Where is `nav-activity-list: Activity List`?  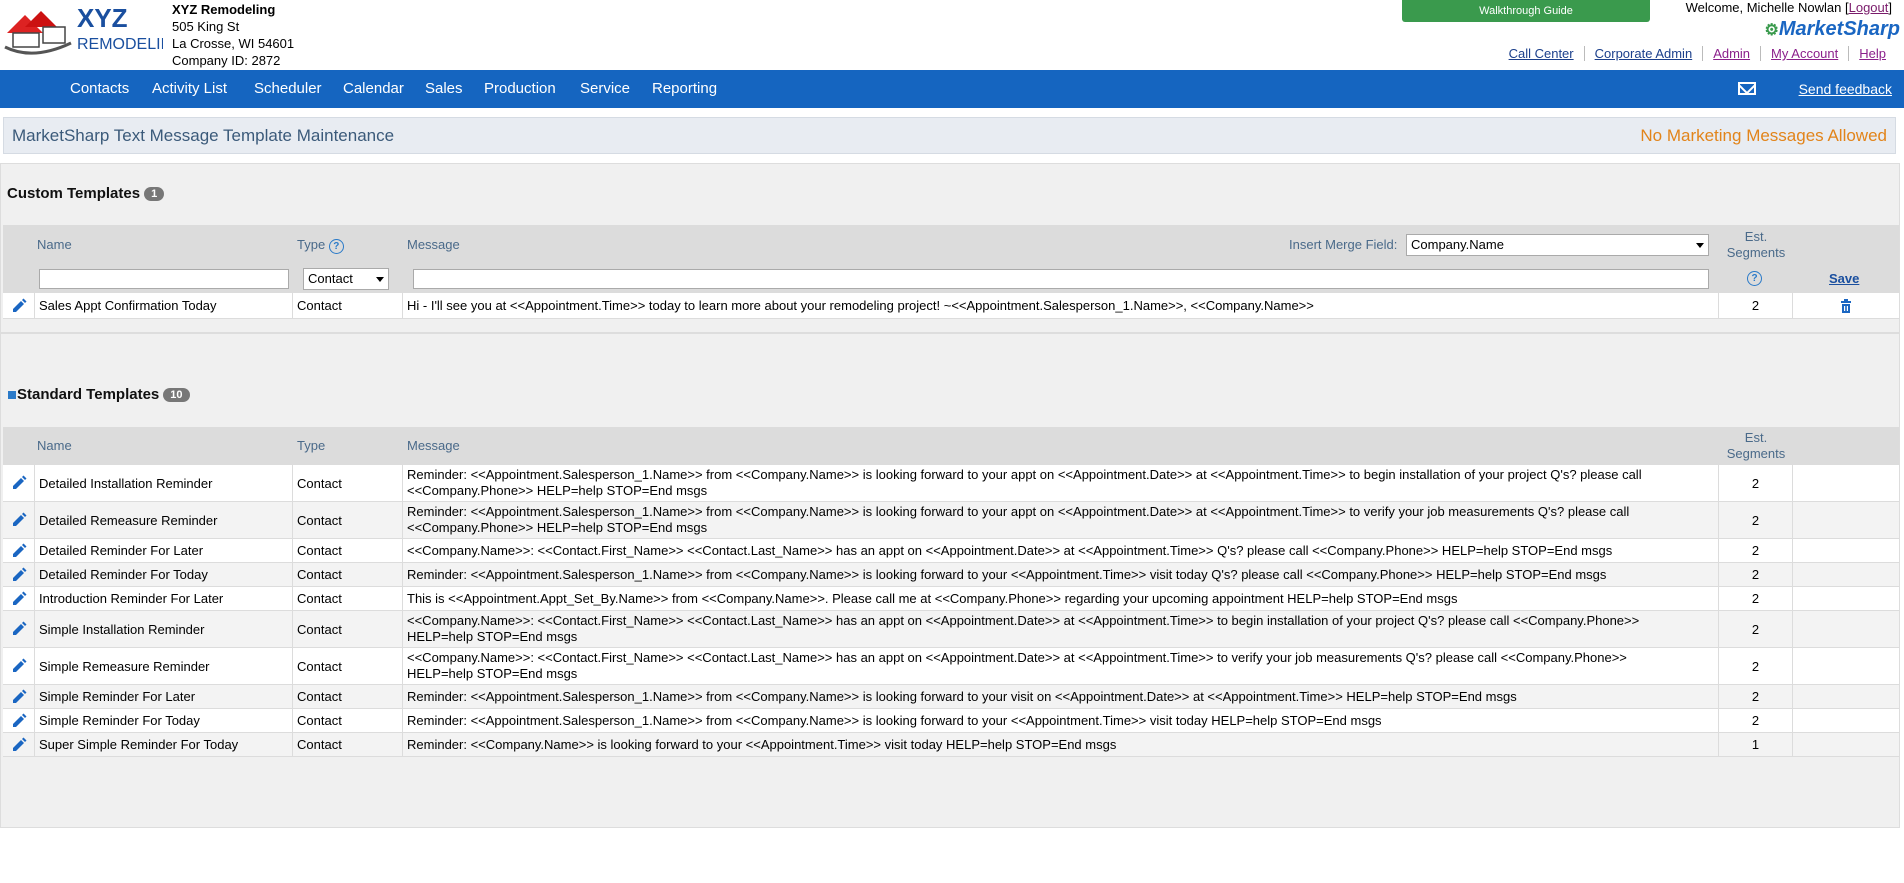 nav-activity-list: Activity List is located at coordinates (189, 89).